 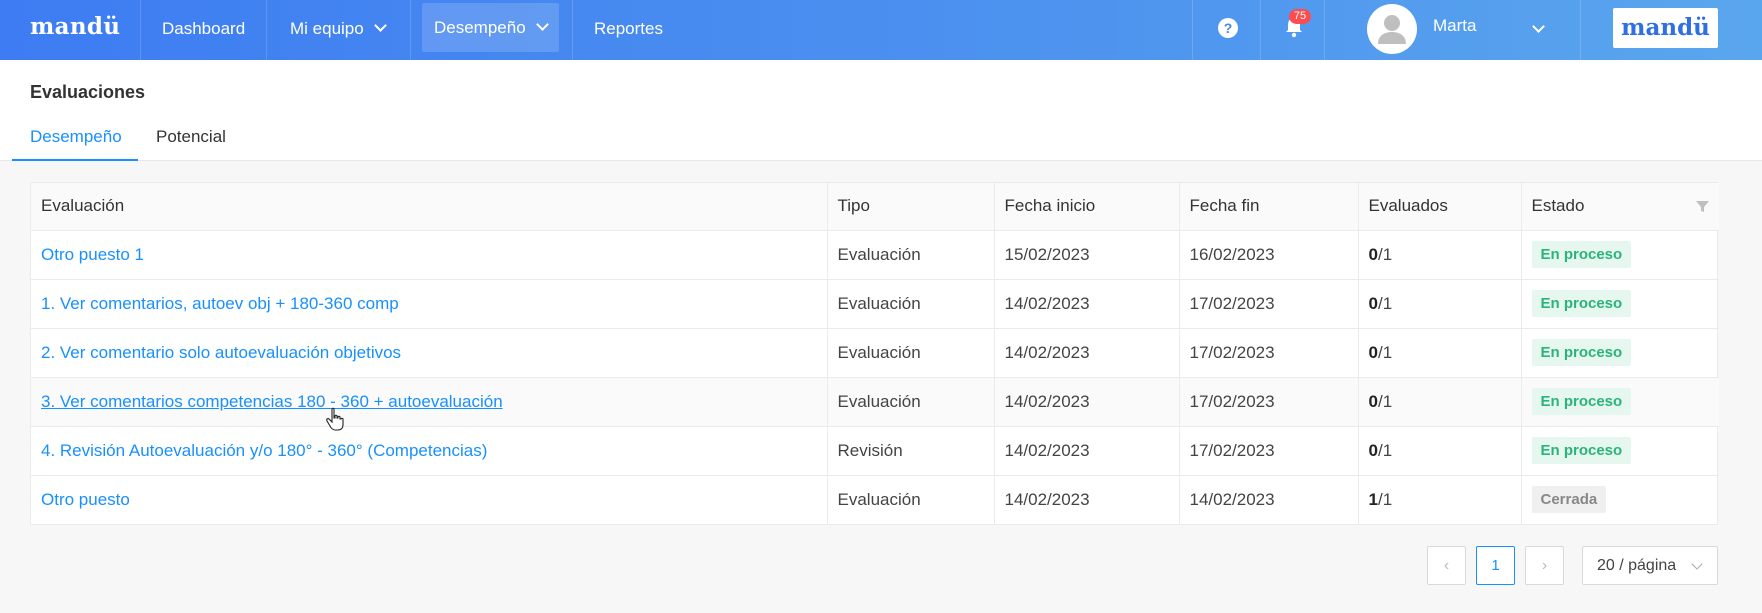 What do you see at coordinates (429, 207) in the screenshot?
I see `column-header-evaluacion: Evaluación` at bounding box center [429, 207].